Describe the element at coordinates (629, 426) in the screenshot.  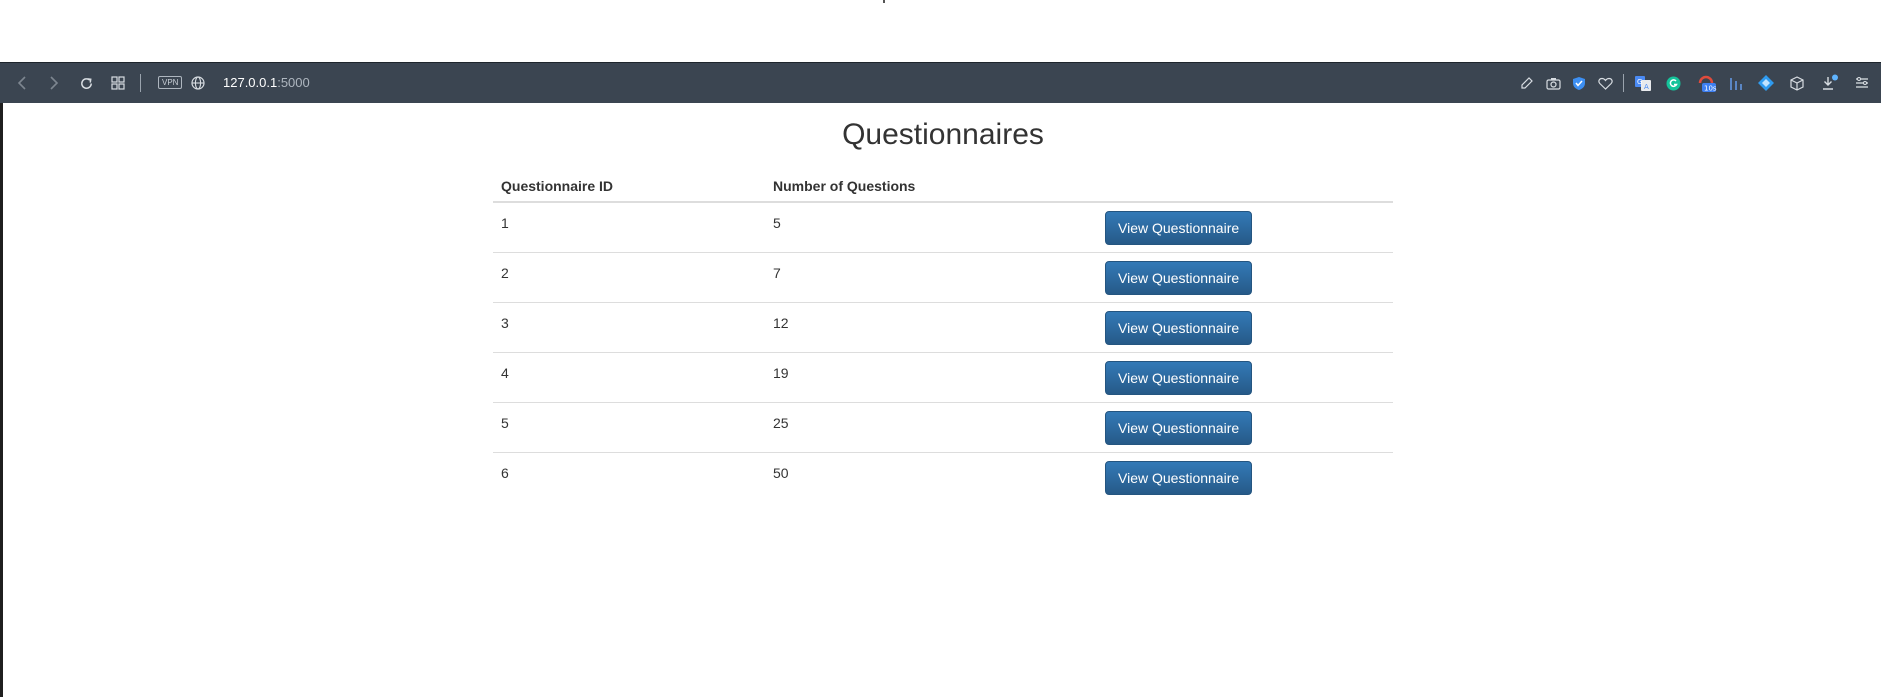
I see `questionnaire-id-cell: 5` at that location.